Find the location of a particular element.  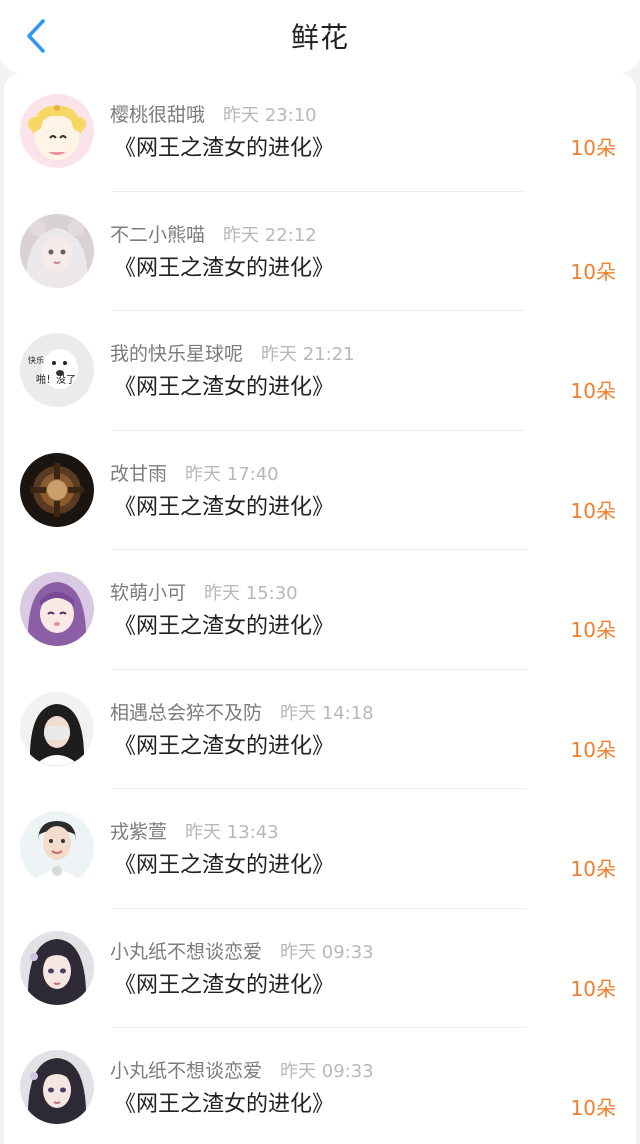

sender-name: 我的快乐星球呢 is located at coordinates (176, 354).